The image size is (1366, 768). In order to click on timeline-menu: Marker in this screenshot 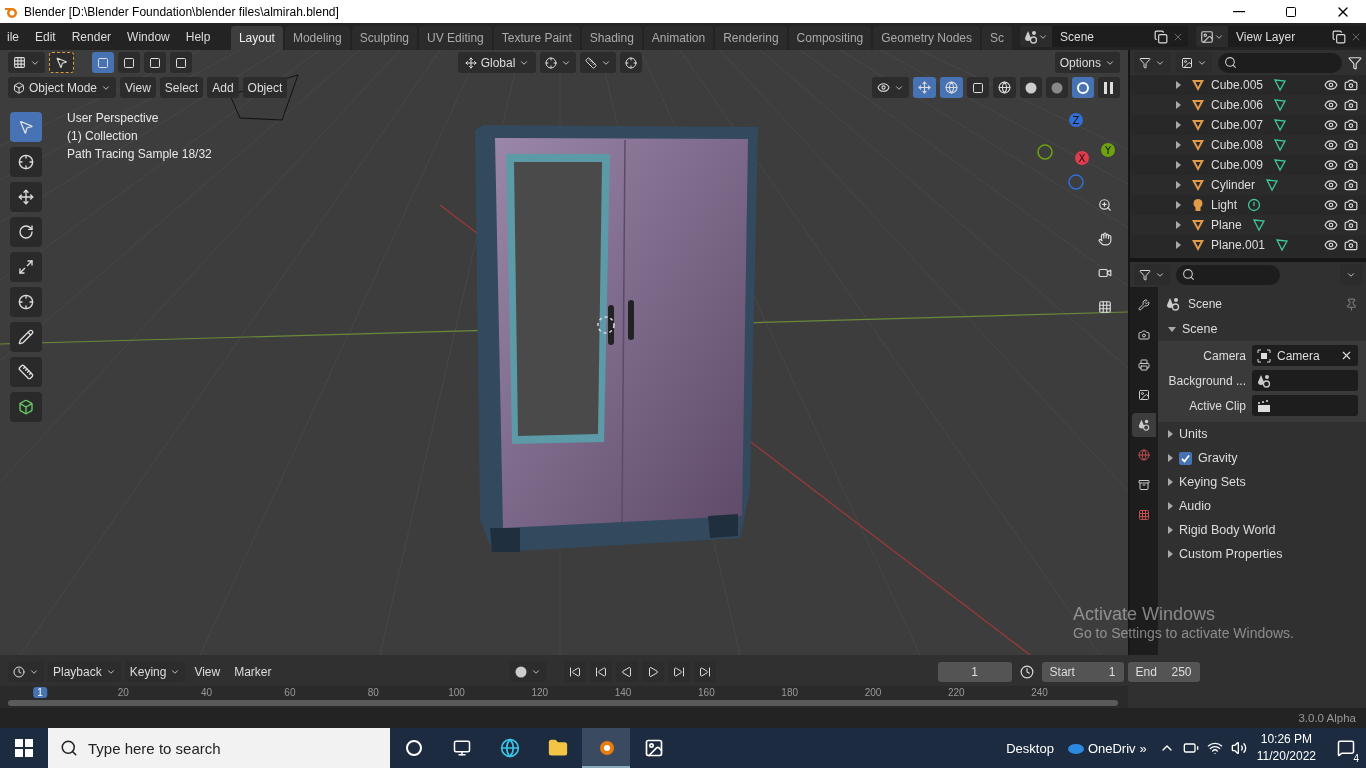, I will do `click(253, 671)`.